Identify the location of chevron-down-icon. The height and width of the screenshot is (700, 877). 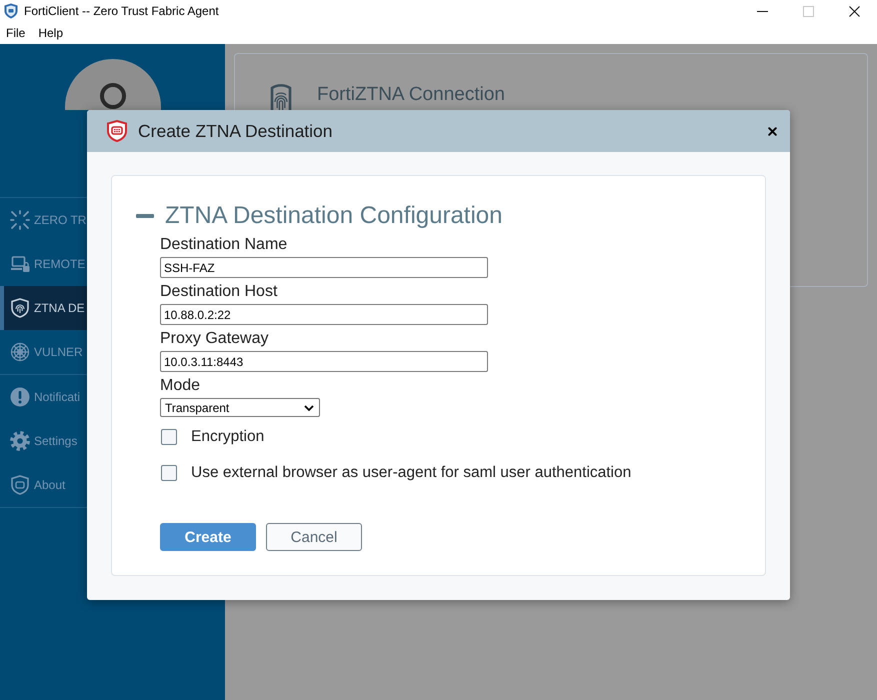
(309, 407).